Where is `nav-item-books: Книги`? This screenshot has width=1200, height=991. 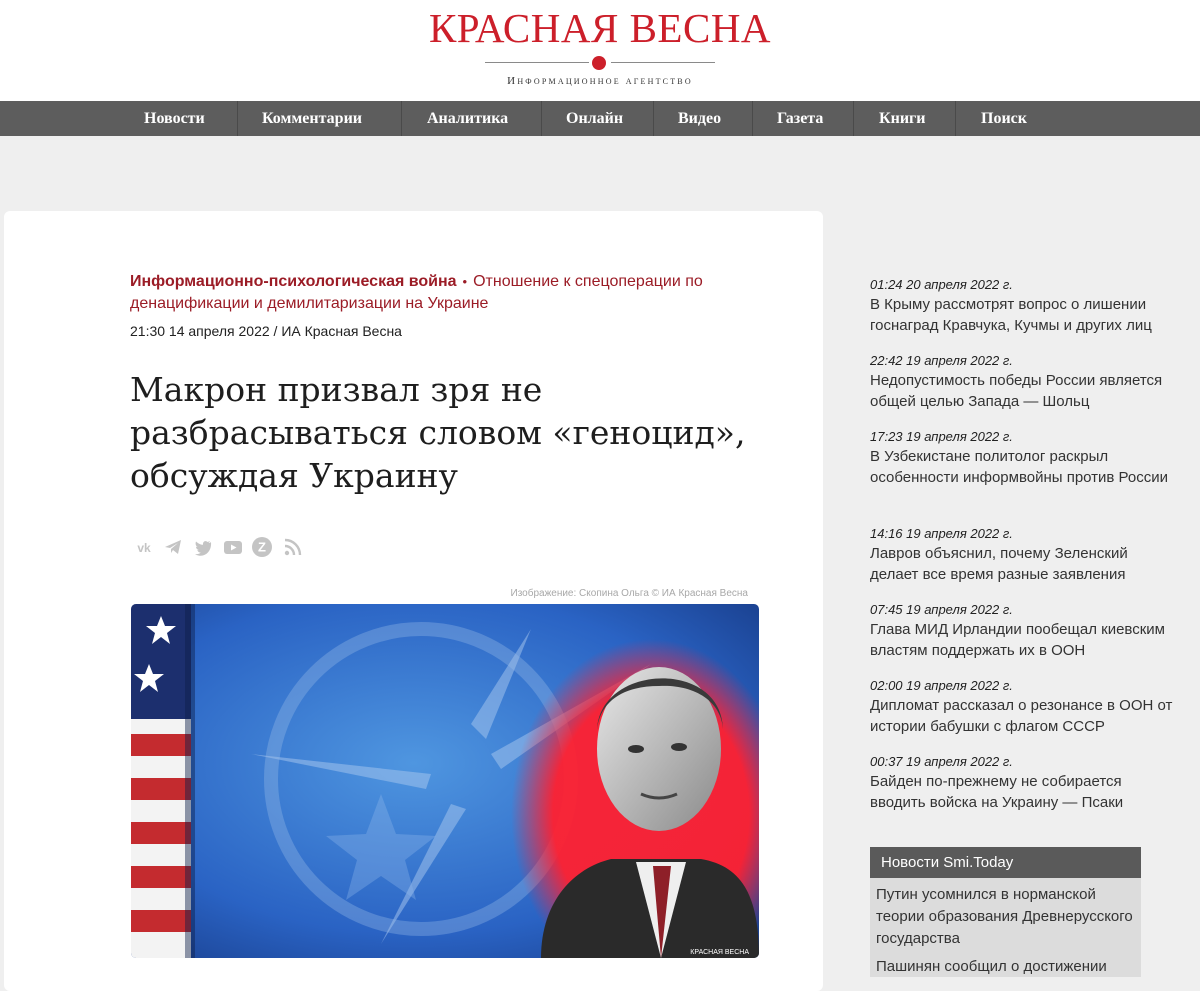 nav-item-books: Книги is located at coordinates (902, 118).